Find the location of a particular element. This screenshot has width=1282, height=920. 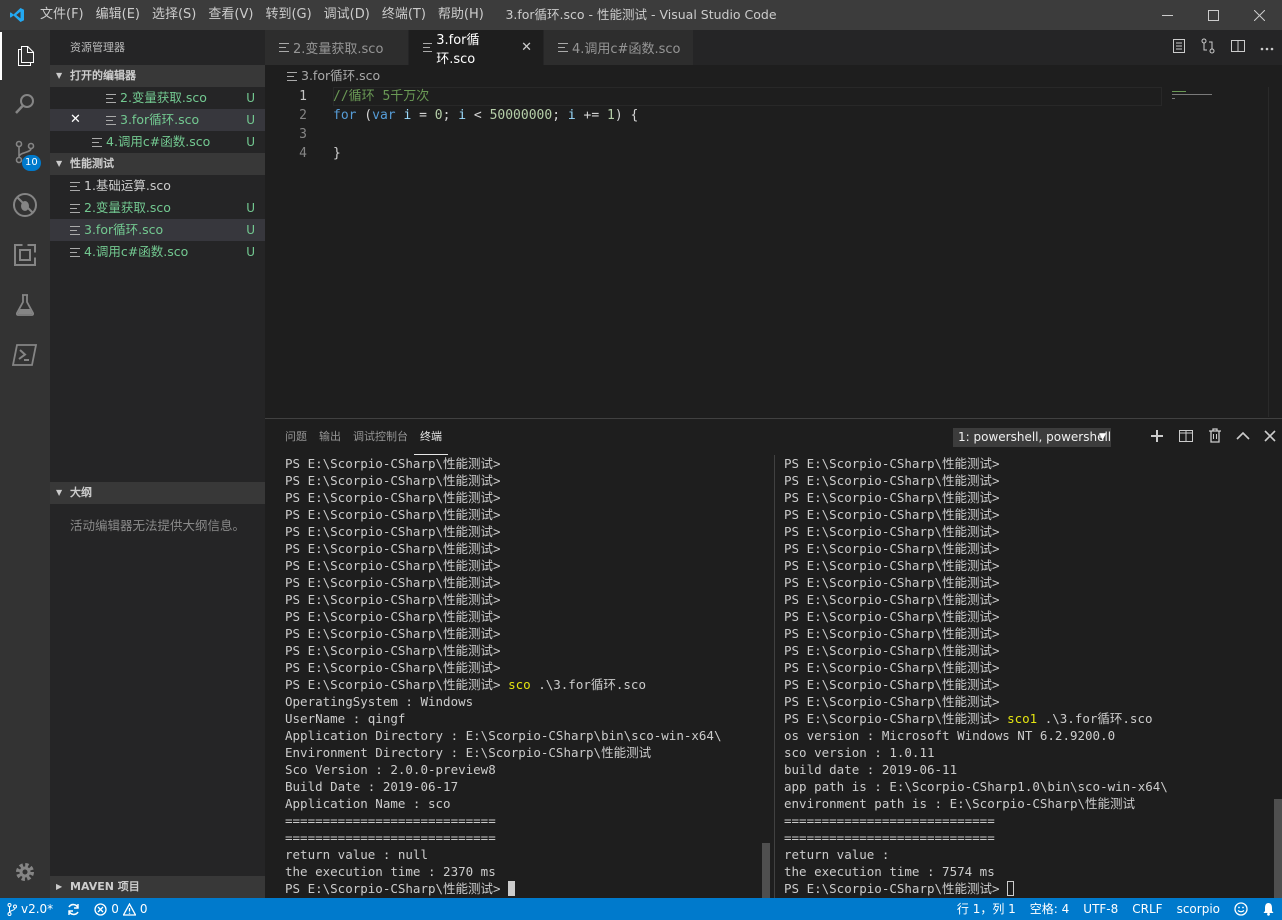

split-editor-icon is located at coordinates (1238, 48).